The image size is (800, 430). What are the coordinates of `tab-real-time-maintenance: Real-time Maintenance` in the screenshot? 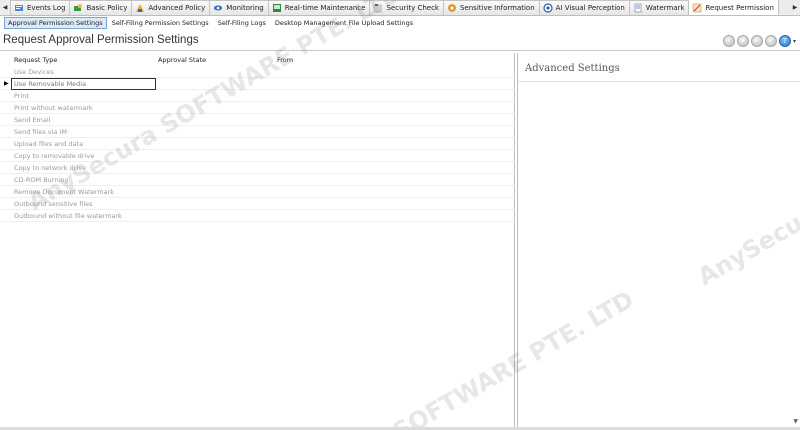 It's located at (319, 7).